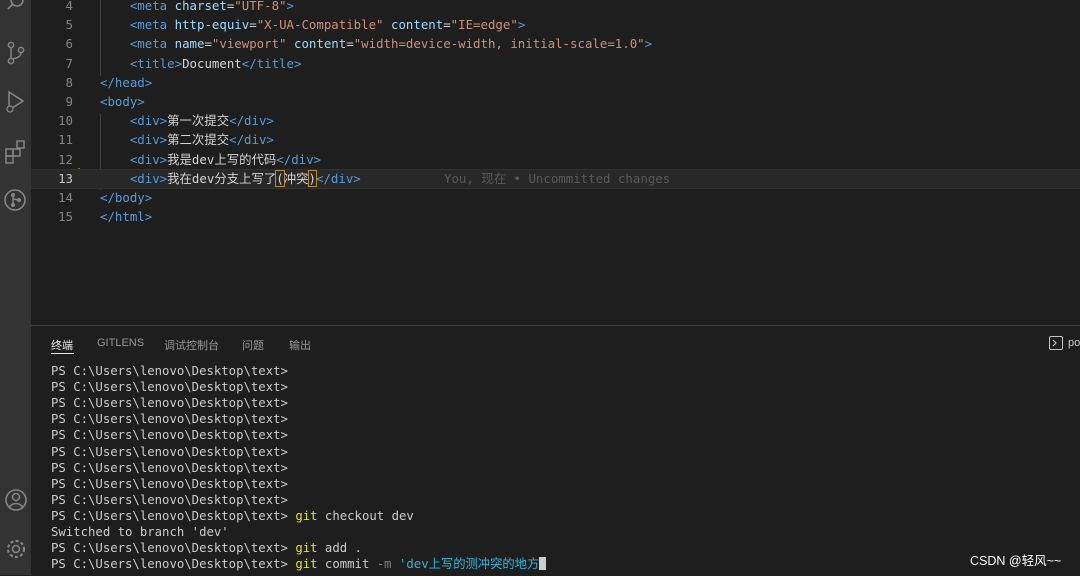  I want to click on tab-debug-console: 调试控制台, so click(191, 345).